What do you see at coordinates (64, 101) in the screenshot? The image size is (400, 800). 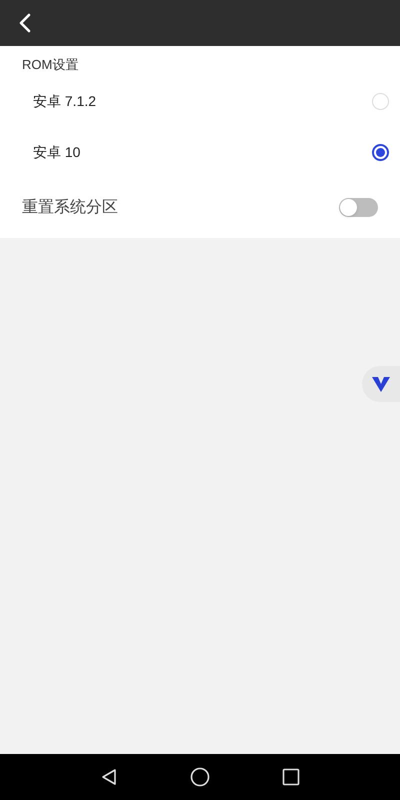 I see `option-label: 安卓 7.1.2` at bounding box center [64, 101].